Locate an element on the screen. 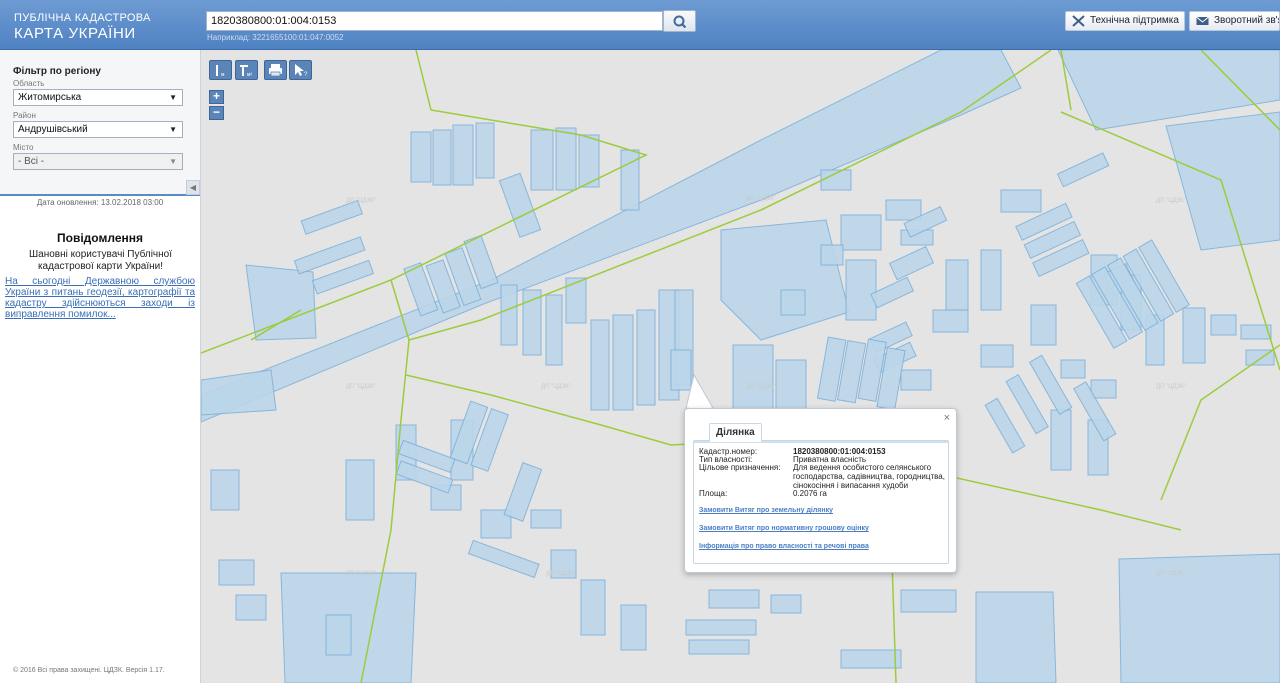 This screenshot has height=683, width=1280. raion-select: Андрушівський ▼ is located at coordinates (98, 129).